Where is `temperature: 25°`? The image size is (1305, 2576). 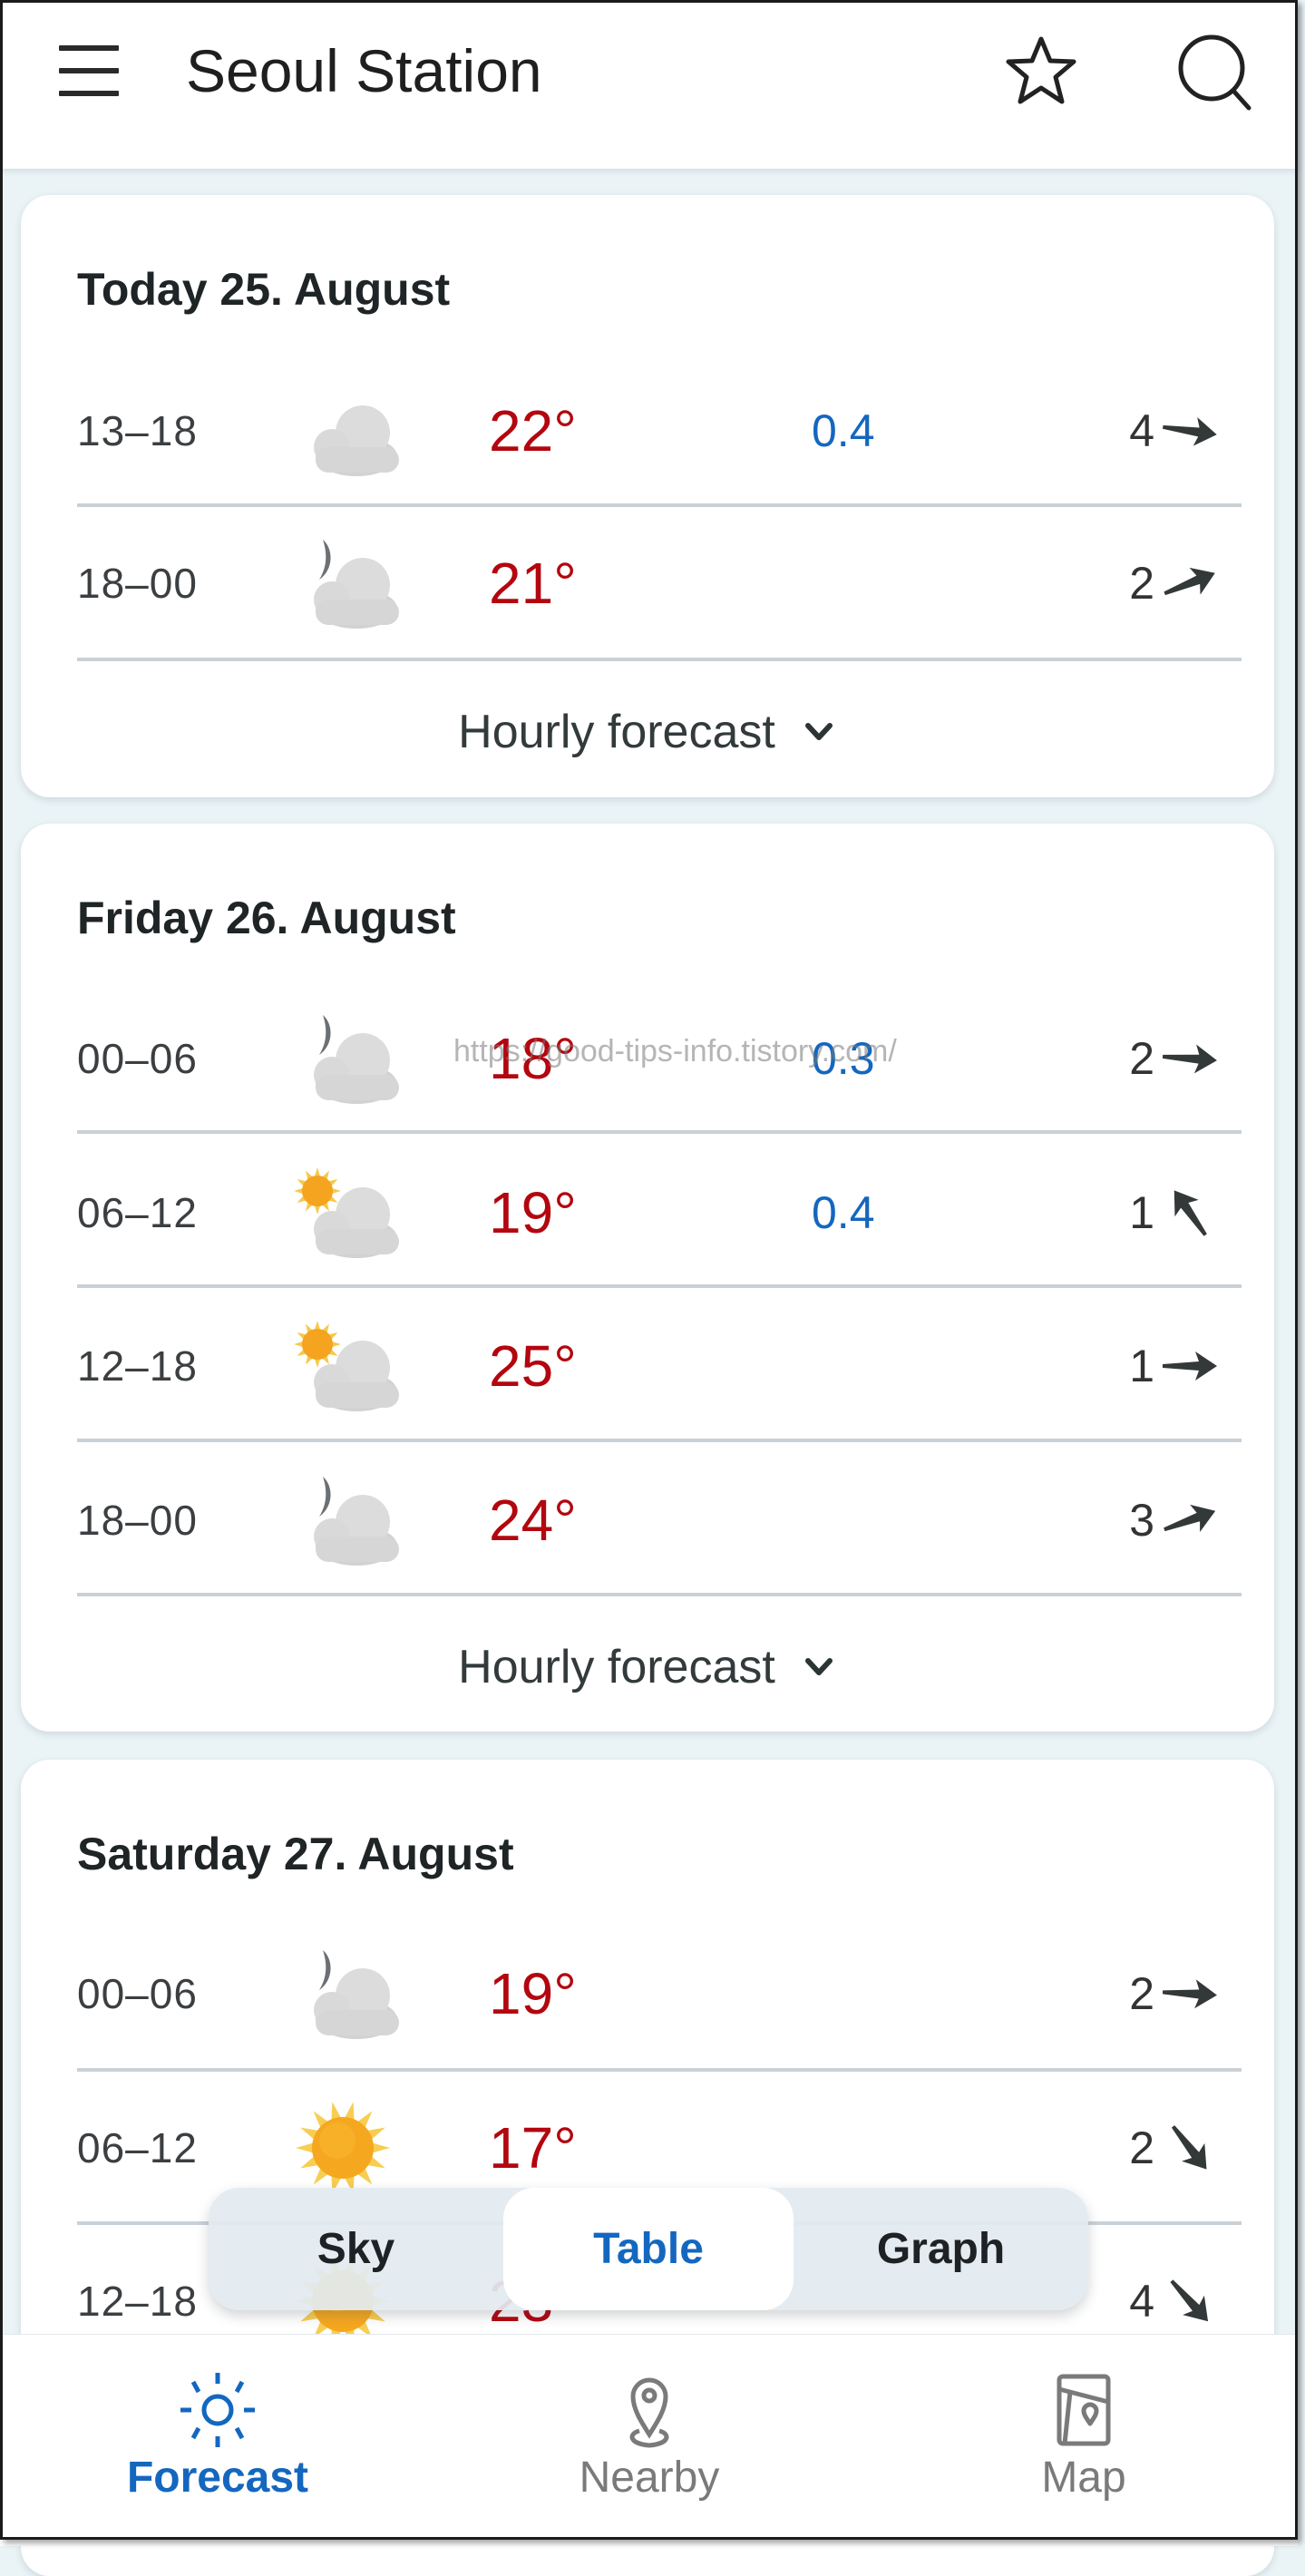
temperature: 25° is located at coordinates (533, 1366).